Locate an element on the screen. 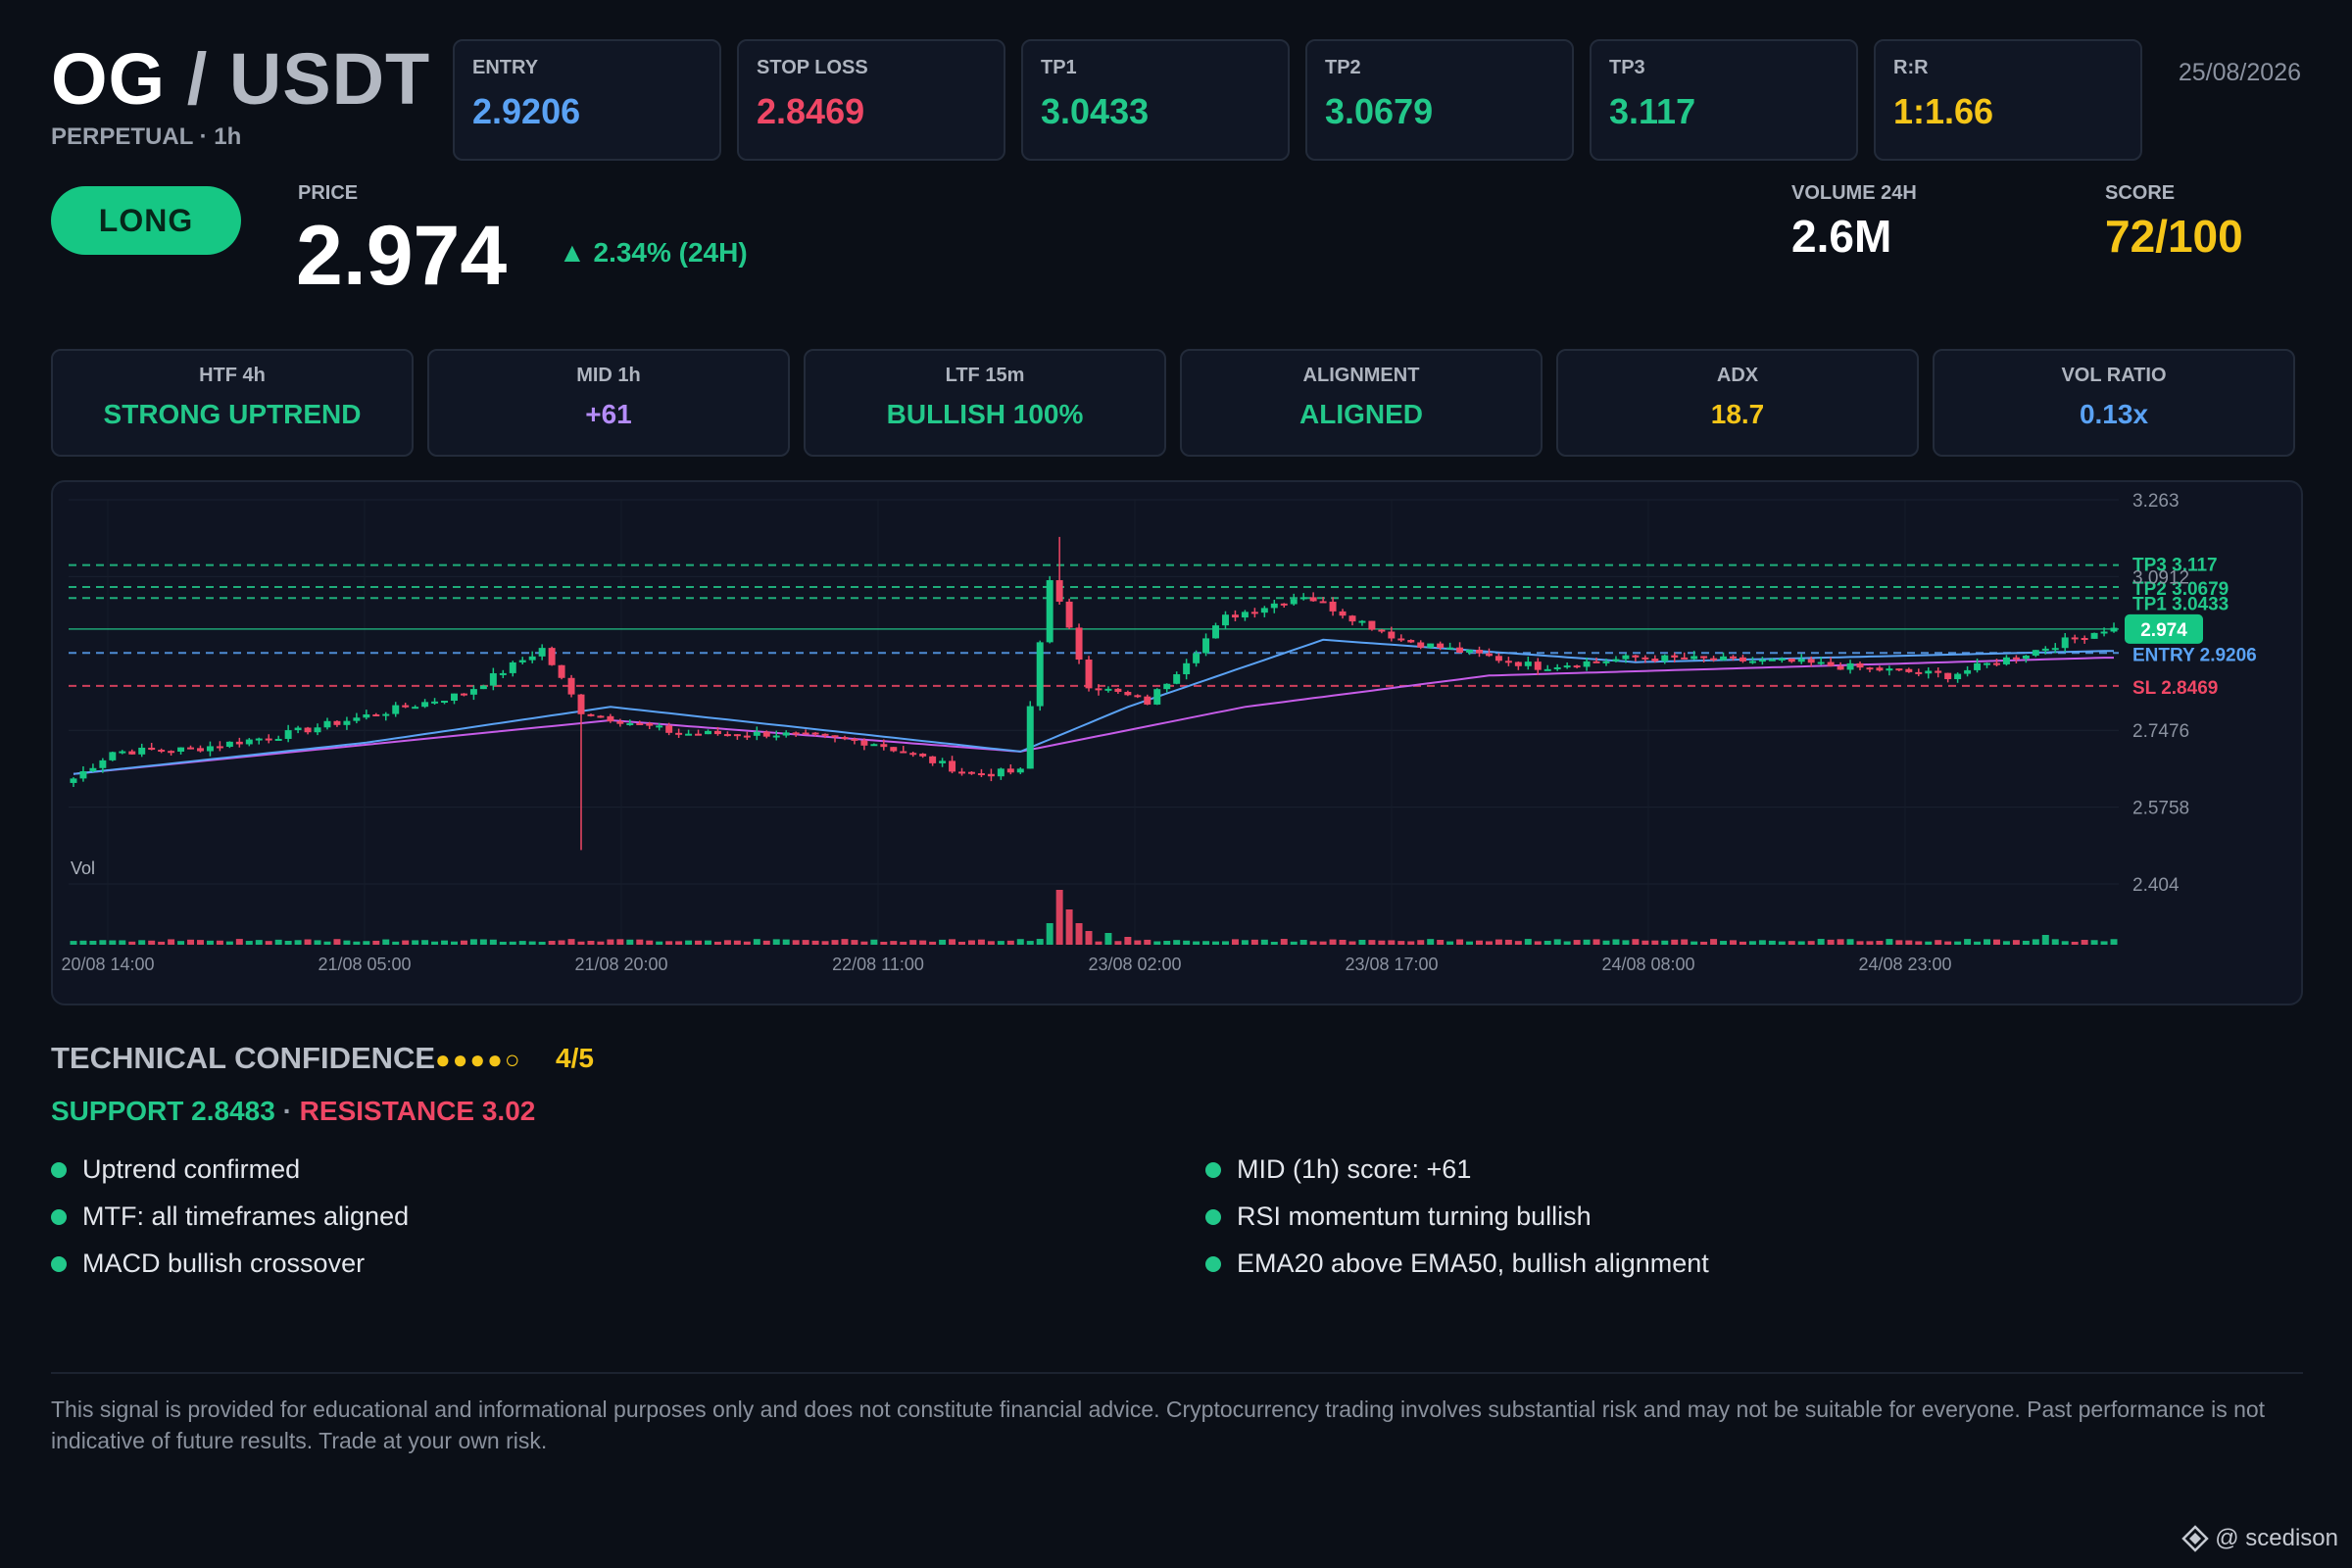 The height and width of the screenshot is (1568, 2352). pair-base: OG is located at coordinates (109, 79).